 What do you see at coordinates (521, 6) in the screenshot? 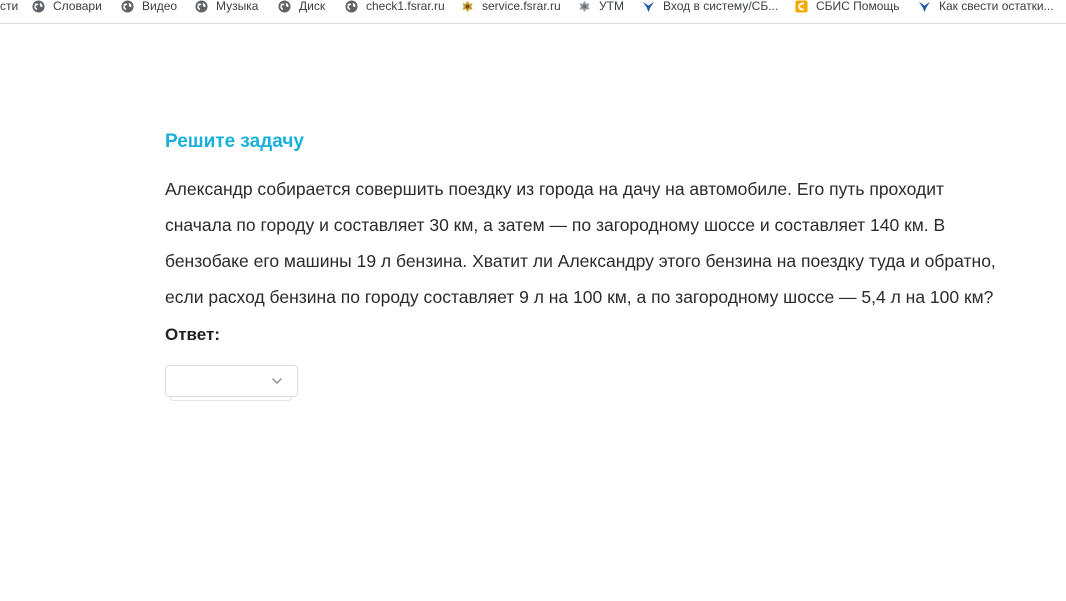
I see `bookmark-label: service.fsrar.ru` at bounding box center [521, 6].